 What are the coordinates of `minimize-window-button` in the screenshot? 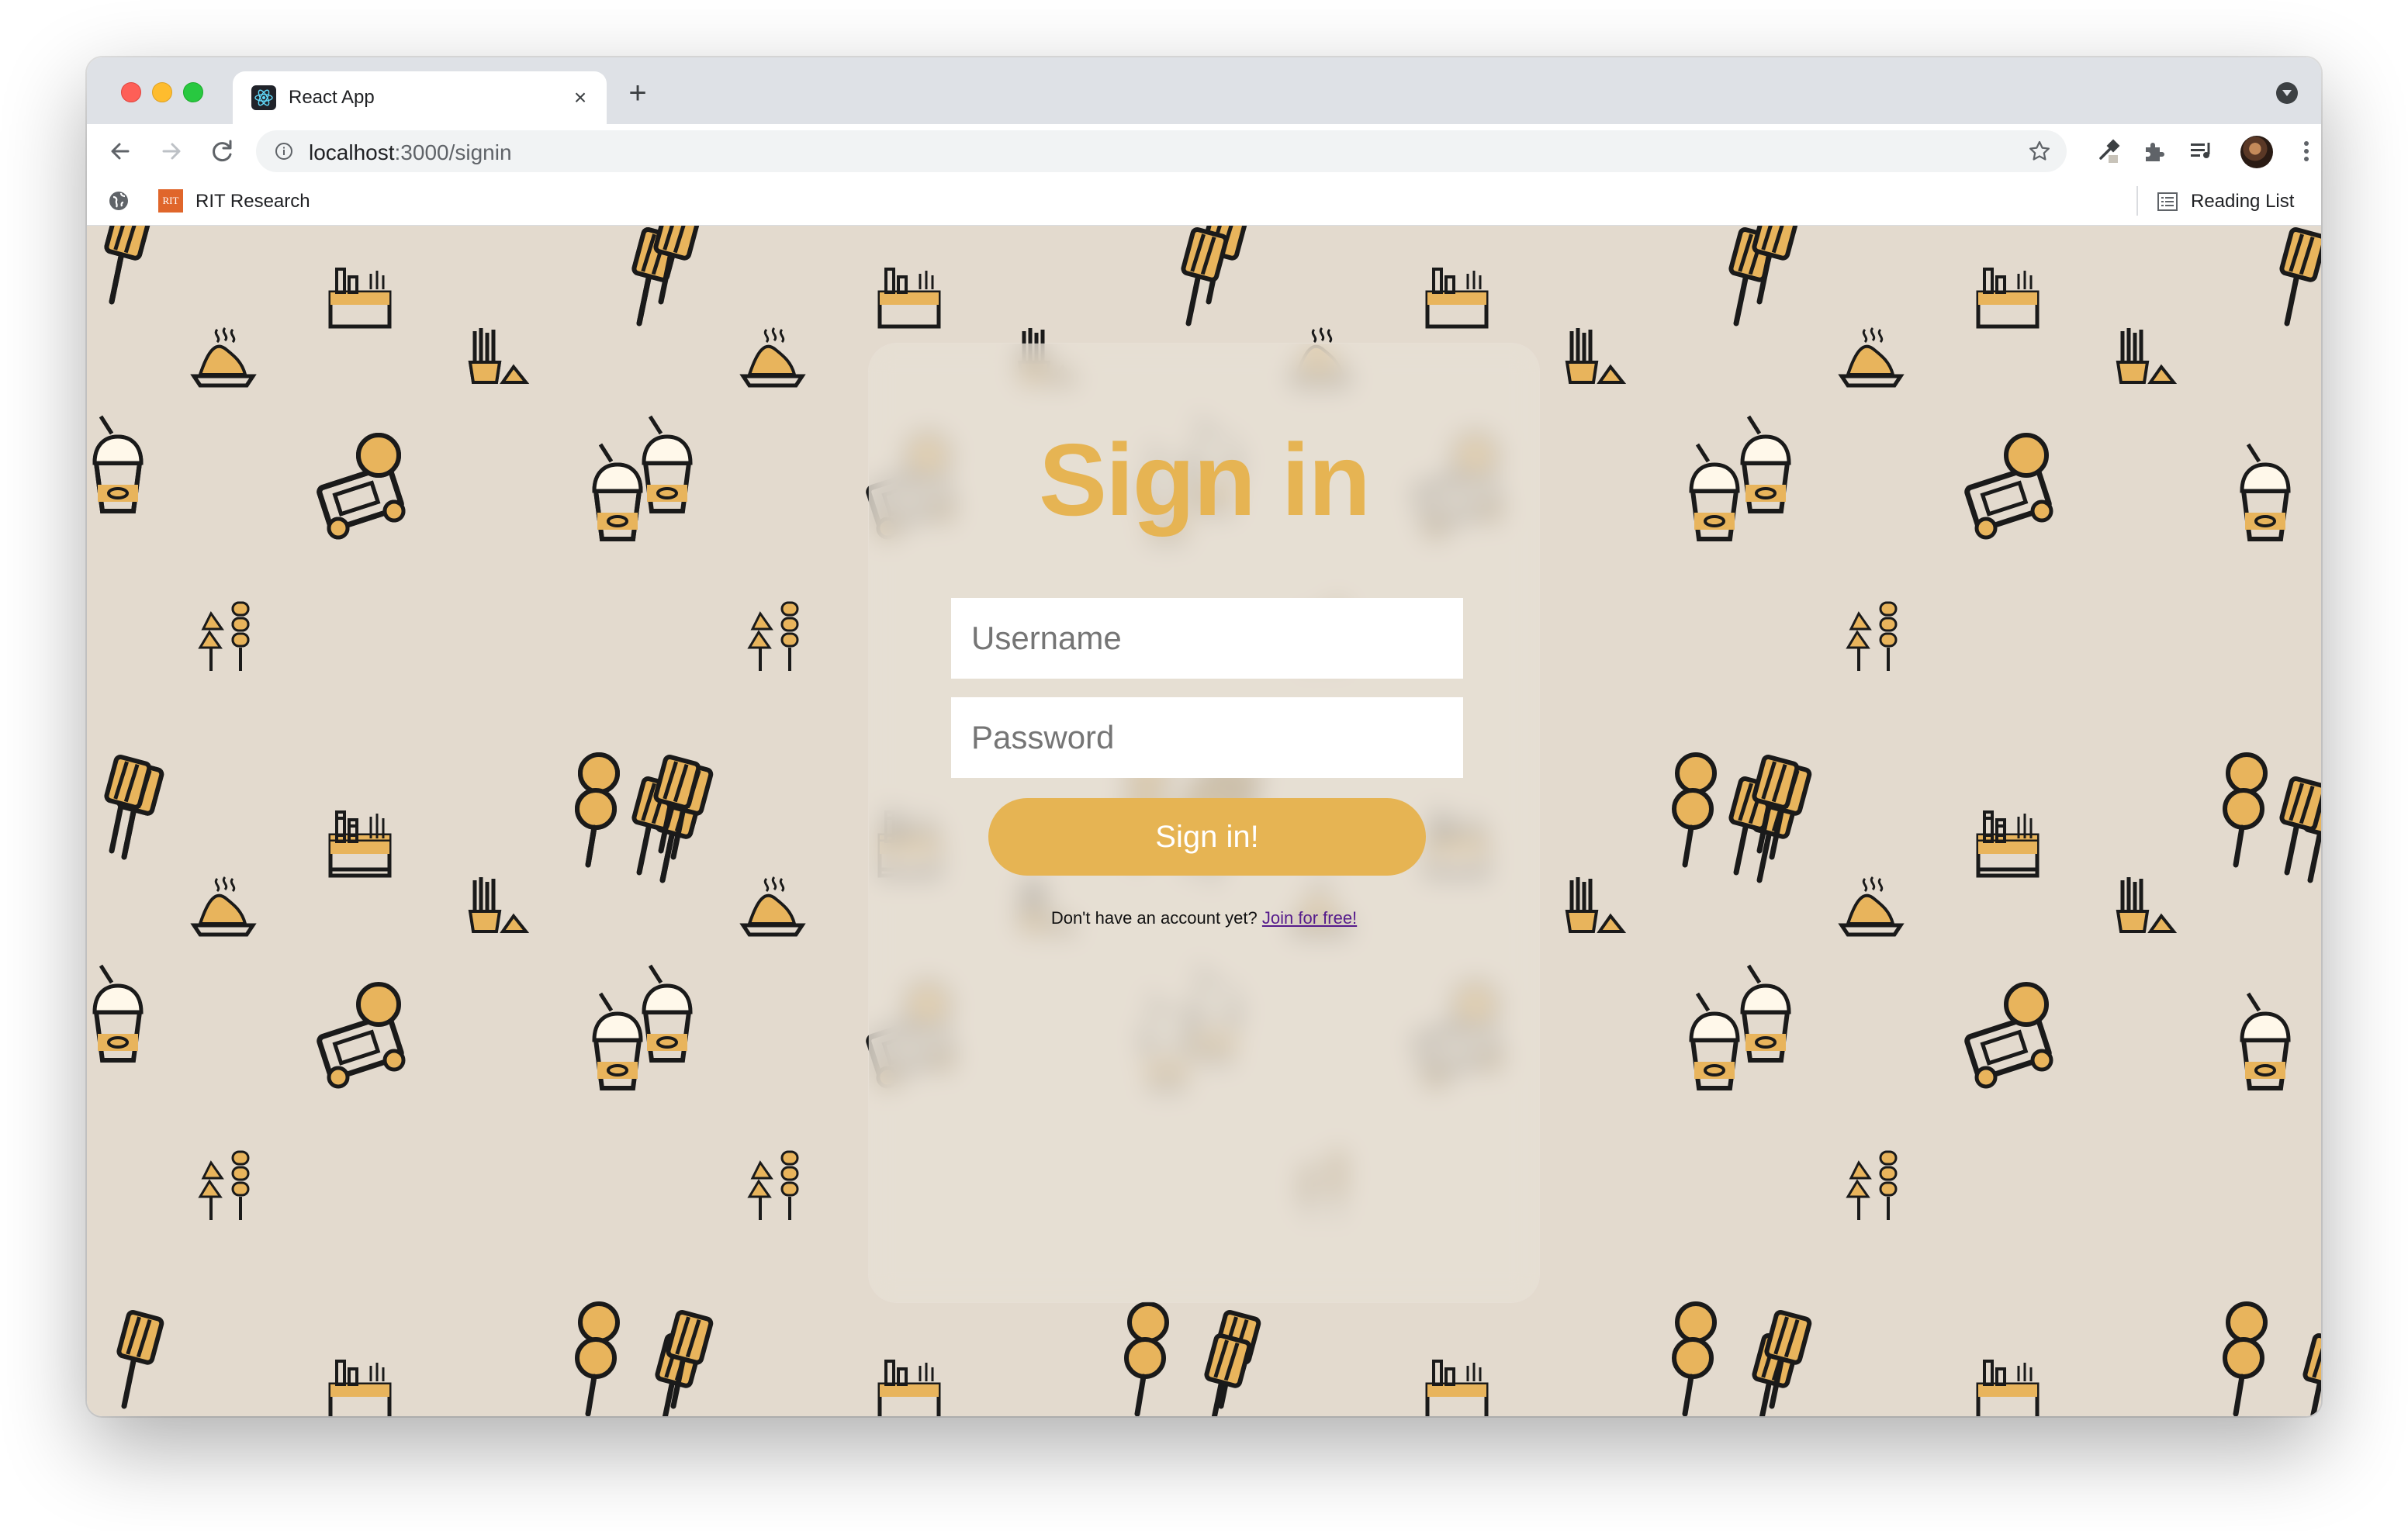 It's located at (162, 92).